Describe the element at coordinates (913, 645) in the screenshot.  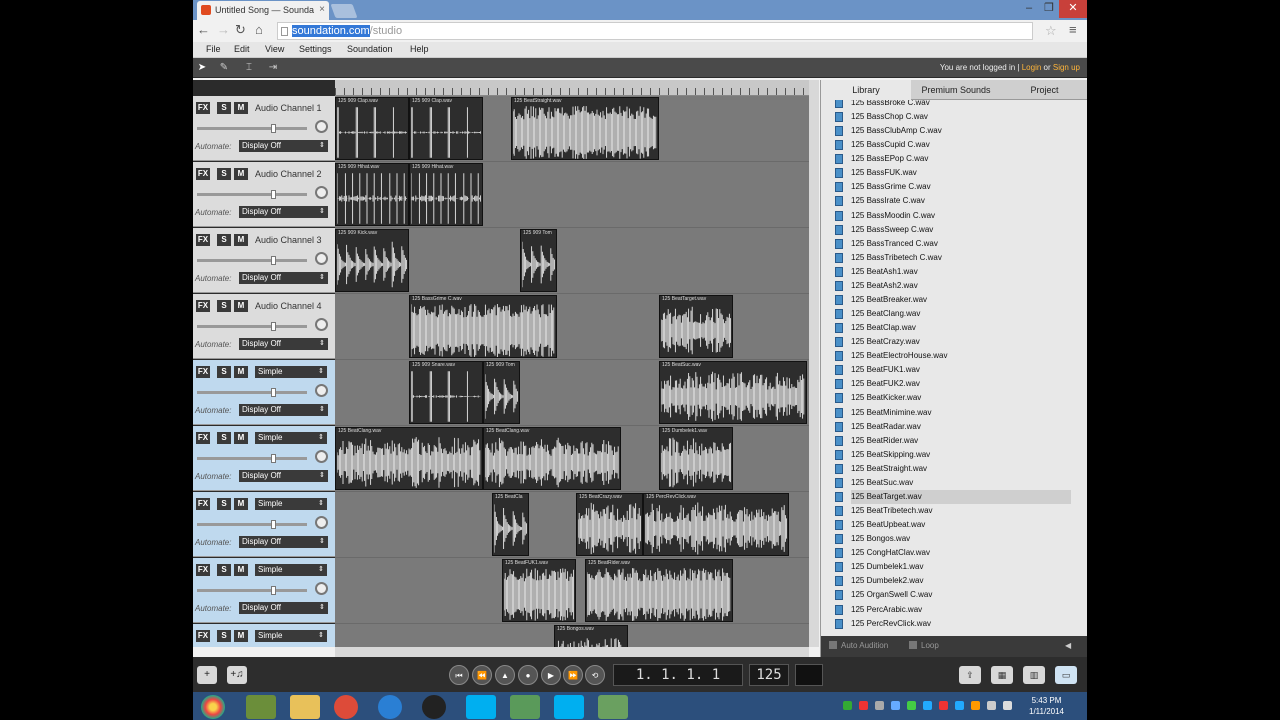
I see `loop-checkbox` at that location.